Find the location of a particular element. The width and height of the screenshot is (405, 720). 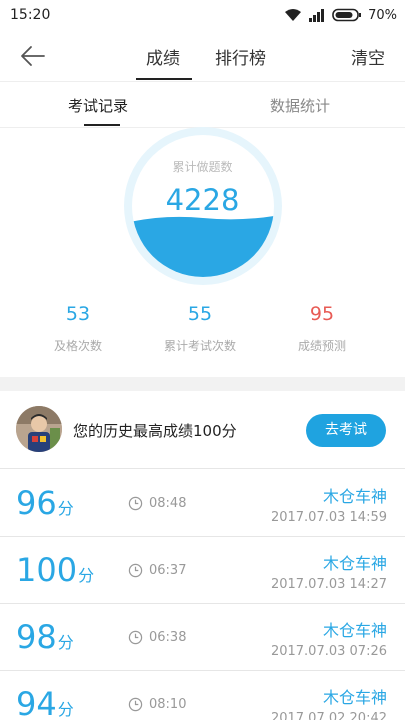

subtab-statistics: 数据统计 is located at coordinates (300, 105).